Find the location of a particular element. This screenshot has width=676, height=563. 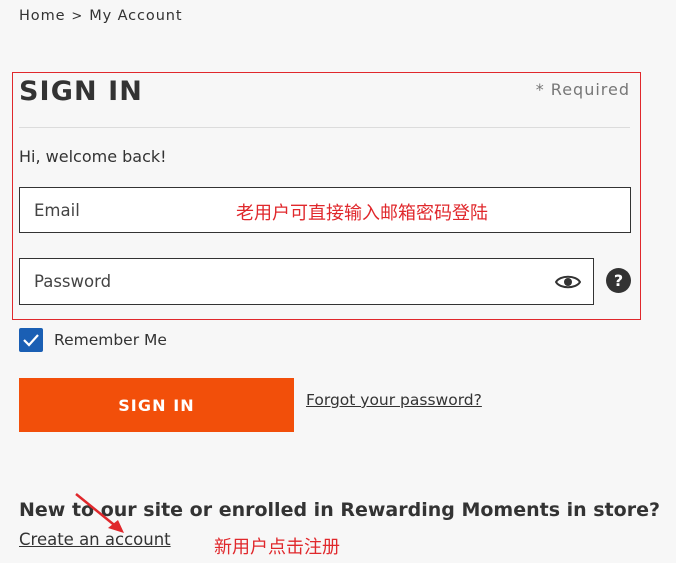

check-icon is located at coordinates (31, 340).